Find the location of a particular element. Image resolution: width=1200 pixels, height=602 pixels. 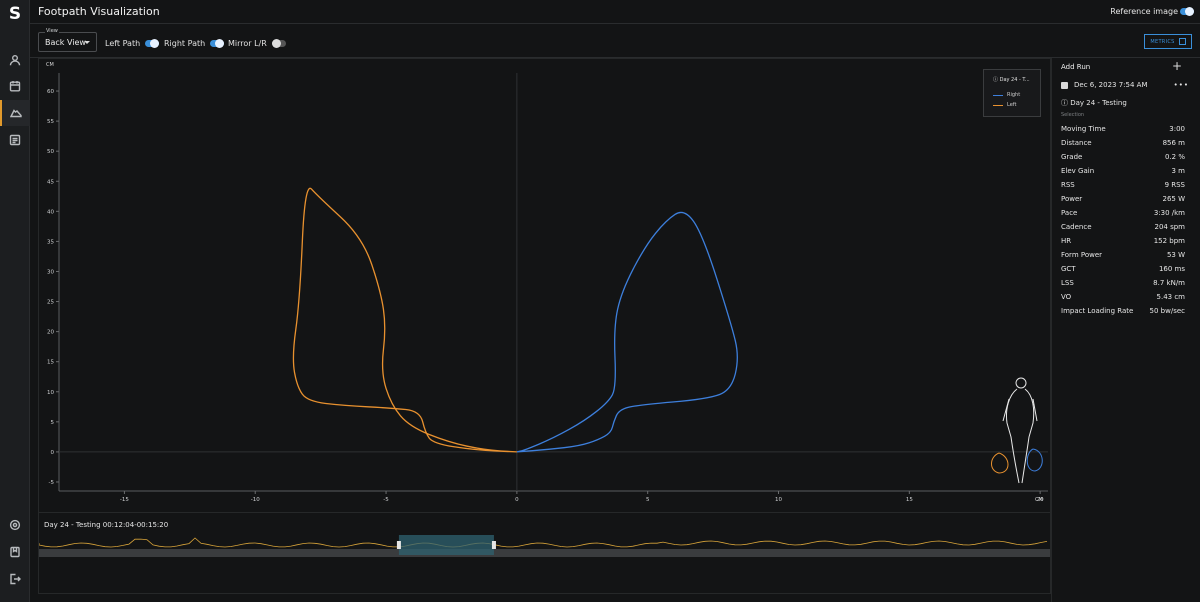

chart-legend: ⓘ Day 24 - T... Right Left is located at coordinates (1012, 93).